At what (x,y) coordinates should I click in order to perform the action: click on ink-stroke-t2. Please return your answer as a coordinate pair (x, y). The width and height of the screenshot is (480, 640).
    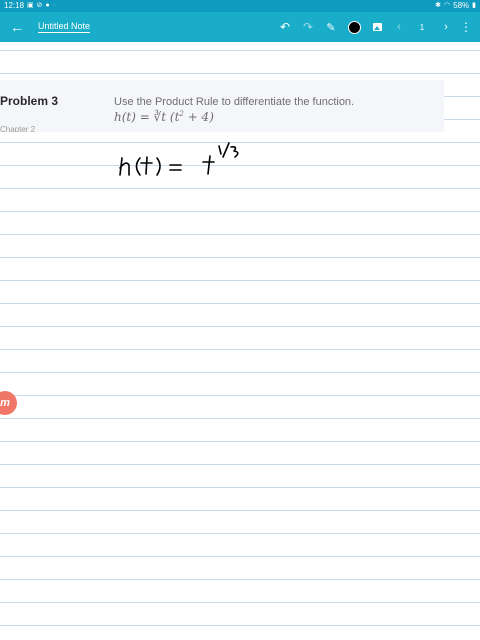
    Looking at the image, I should click on (208, 165).